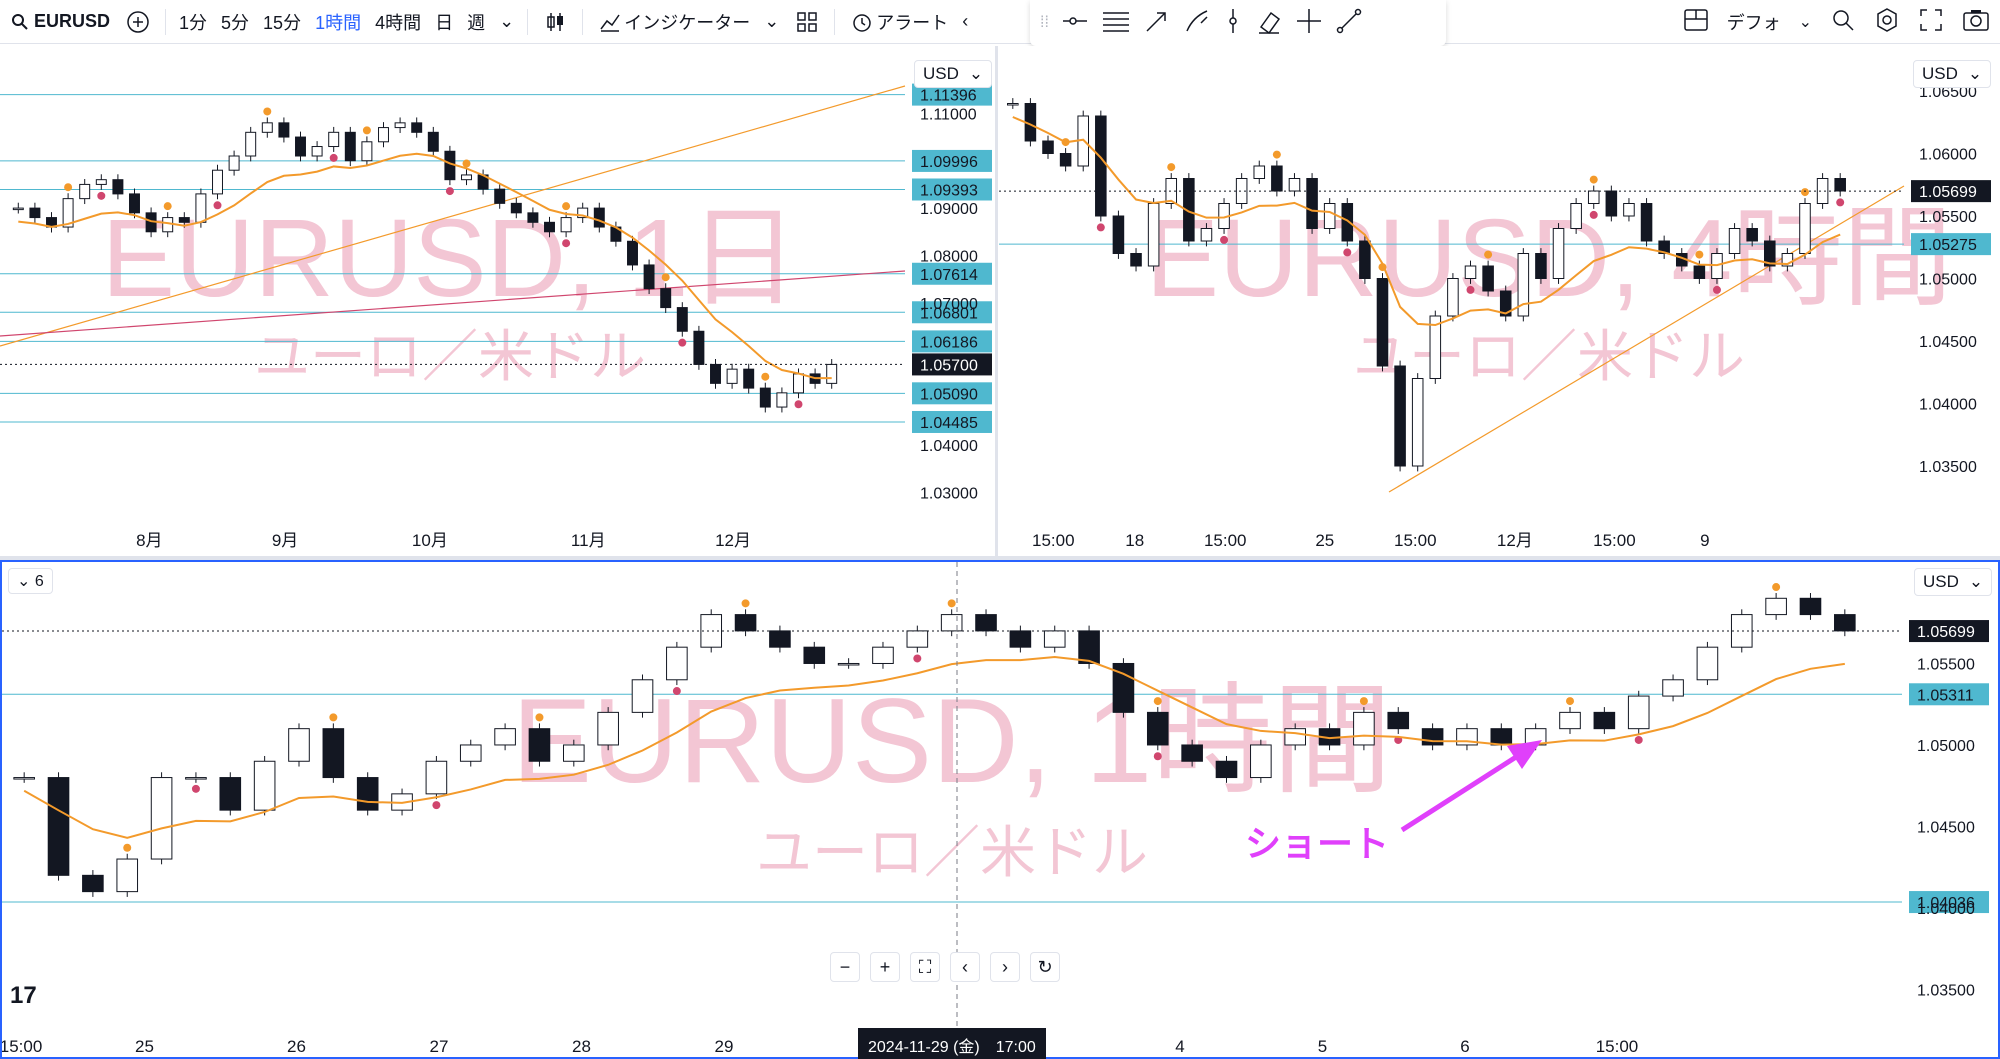 The height and width of the screenshot is (1059, 2000). Describe the element at coordinates (1045, 967) in the screenshot. I see `reset-chart-button: ↻` at that location.